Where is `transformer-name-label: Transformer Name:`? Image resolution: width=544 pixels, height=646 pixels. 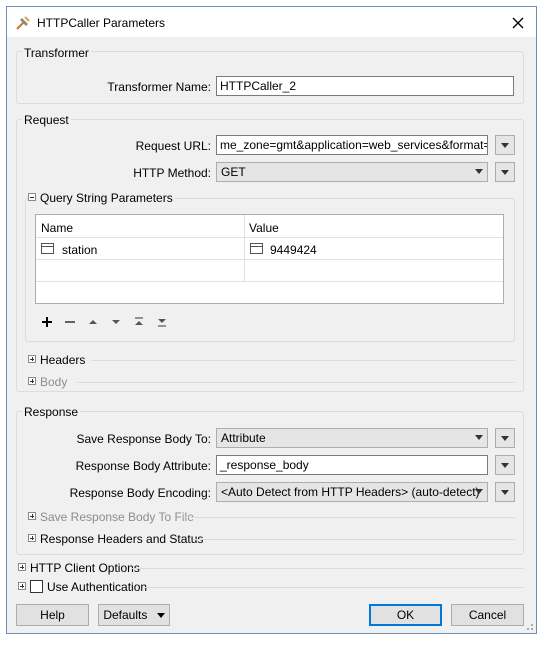 transformer-name-label: Transformer Name: is located at coordinates (159, 87).